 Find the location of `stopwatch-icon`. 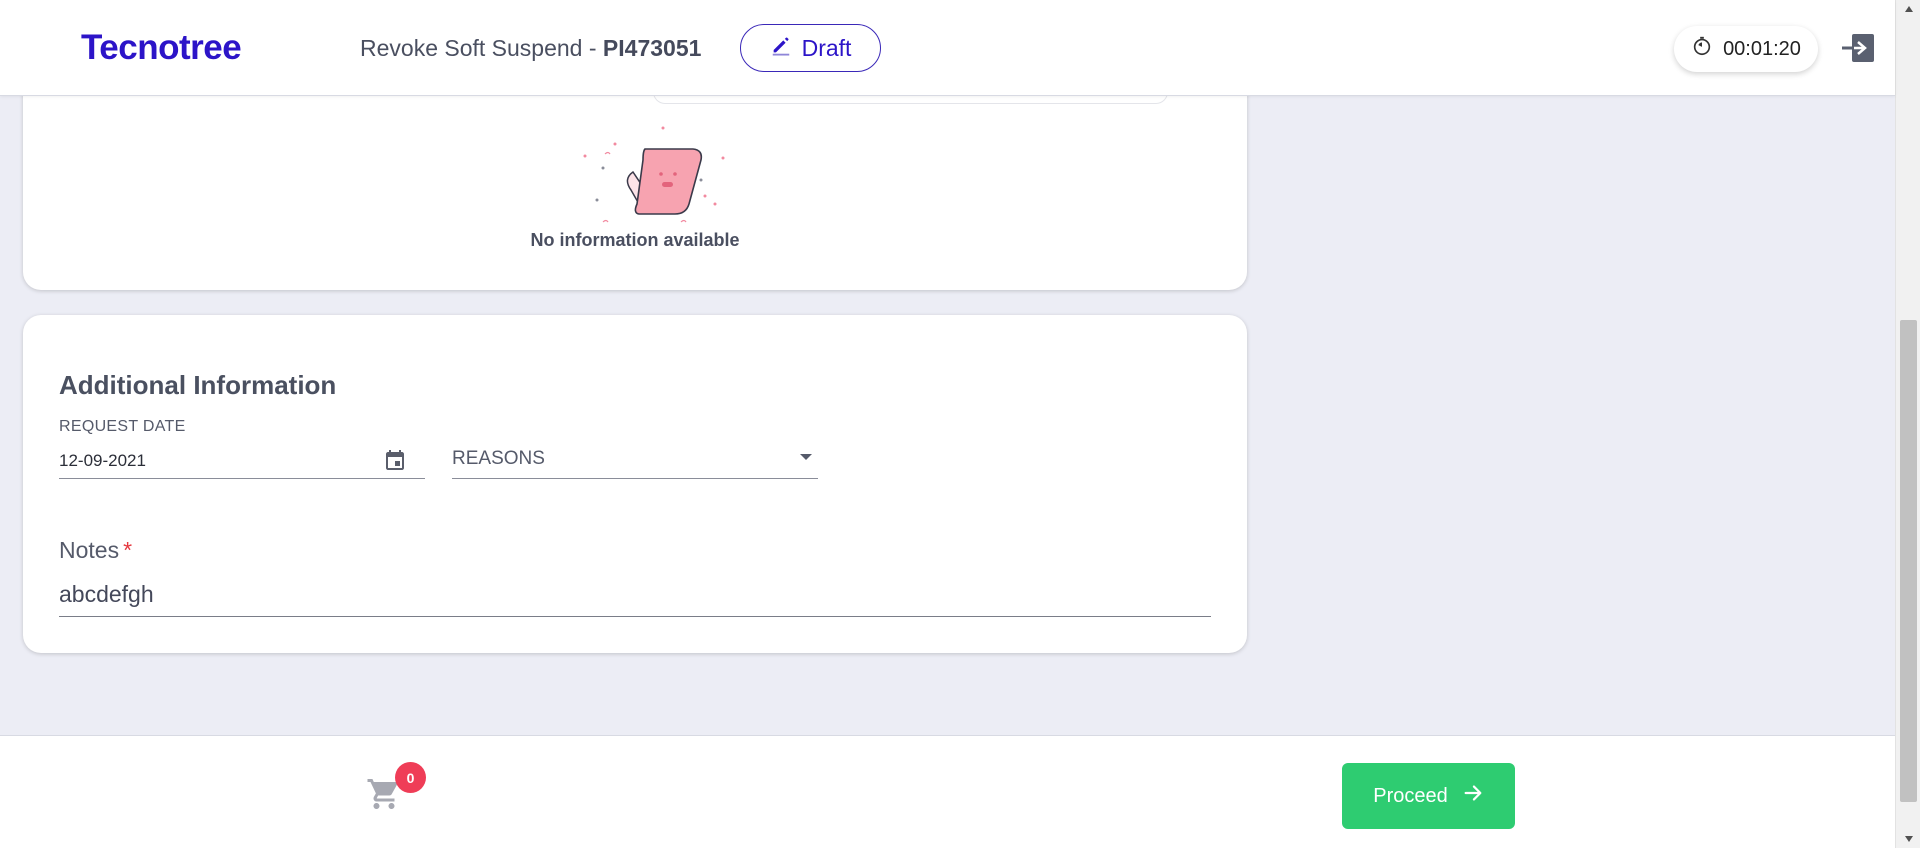

stopwatch-icon is located at coordinates (1702, 49).